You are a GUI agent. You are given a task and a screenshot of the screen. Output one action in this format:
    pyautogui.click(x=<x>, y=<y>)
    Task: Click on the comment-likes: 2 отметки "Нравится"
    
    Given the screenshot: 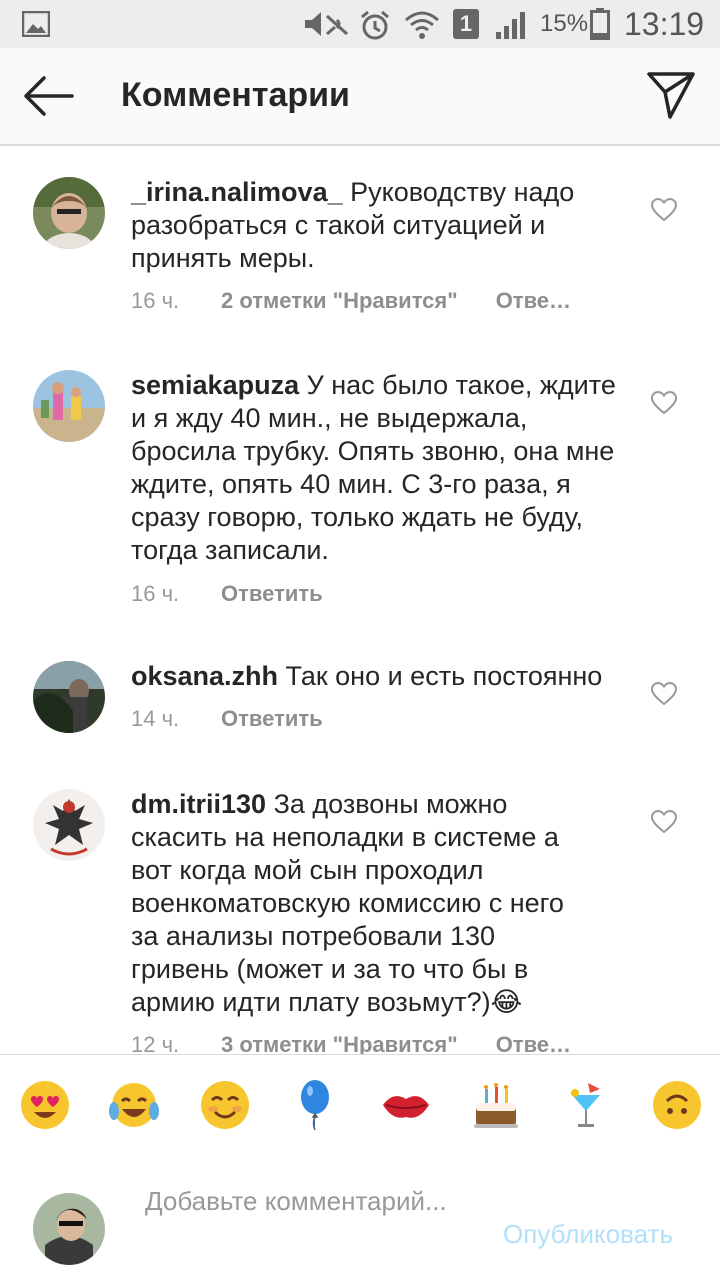 What is the action you would take?
    pyautogui.click(x=339, y=301)
    